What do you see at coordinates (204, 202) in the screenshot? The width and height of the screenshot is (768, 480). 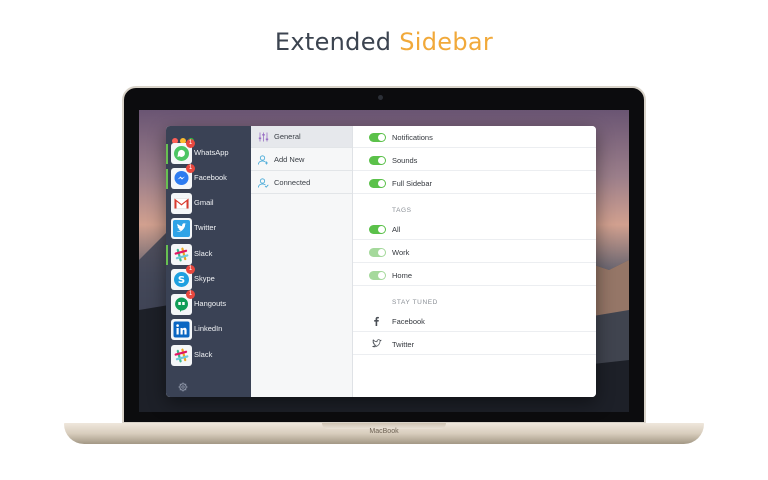 I see `sidebar-app-label: Gmail` at bounding box center [204, 202].